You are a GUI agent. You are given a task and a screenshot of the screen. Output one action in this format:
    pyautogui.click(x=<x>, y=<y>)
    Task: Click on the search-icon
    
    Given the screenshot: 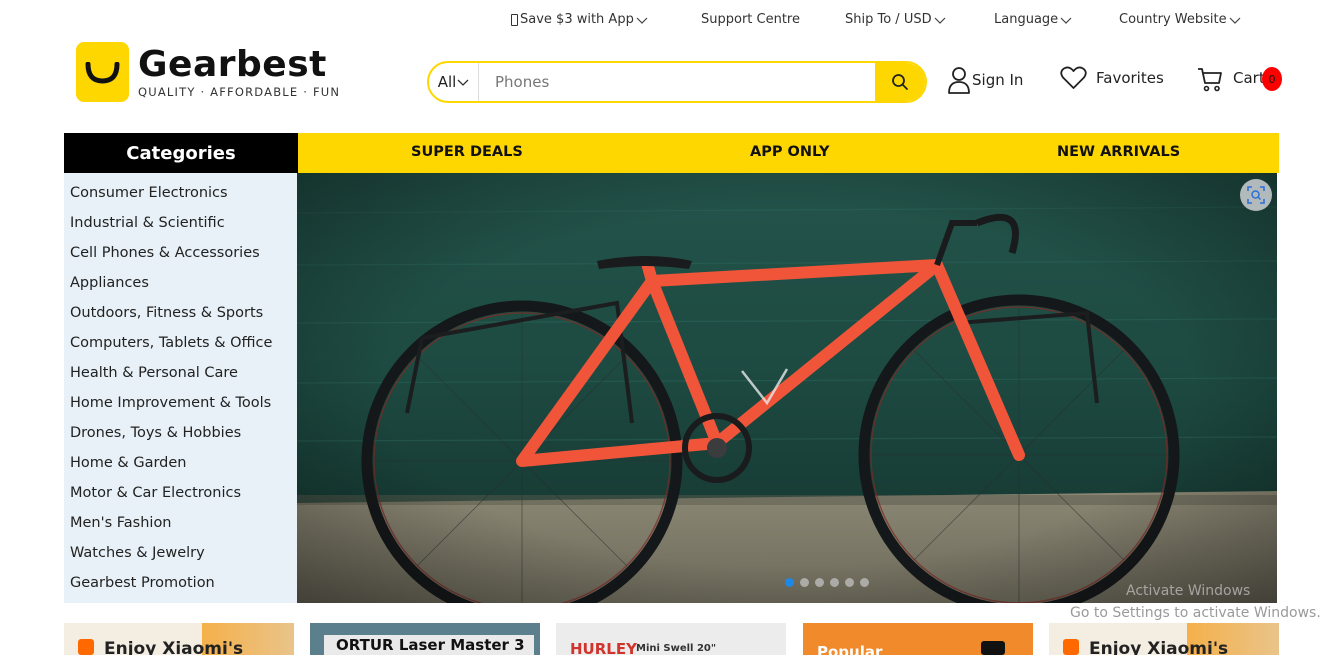 What is the action you would take?
    pyautogui.click(x=900, y=82)
    